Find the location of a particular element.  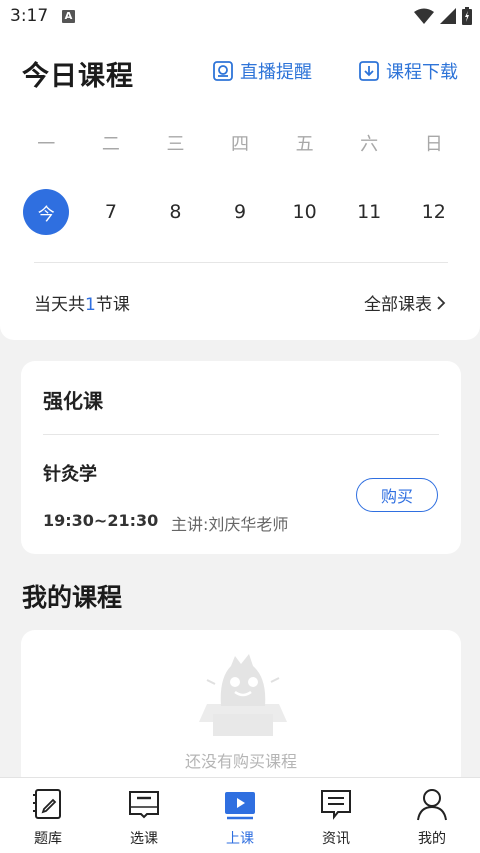

course-count-summary: 当天共1节课 is located at coordinates (82, 302).